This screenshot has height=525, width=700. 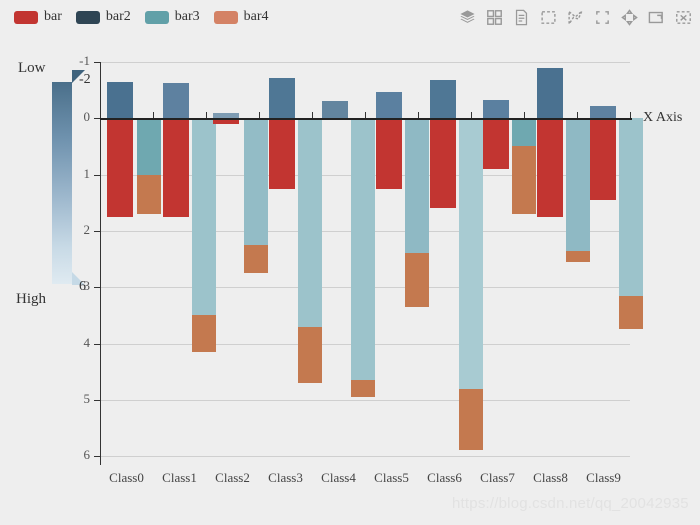 What do you see at coordinates (443, 163) in the screenshot?
I see `bar-Class6-bar` at bounding box center [443, 163].